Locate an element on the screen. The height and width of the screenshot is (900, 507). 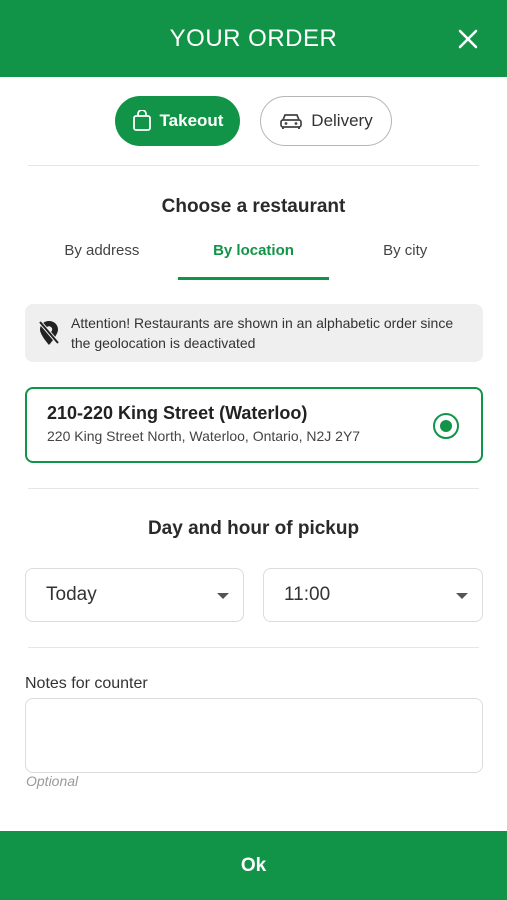
tab-by-address: By address is located at coordinates (102, 258).